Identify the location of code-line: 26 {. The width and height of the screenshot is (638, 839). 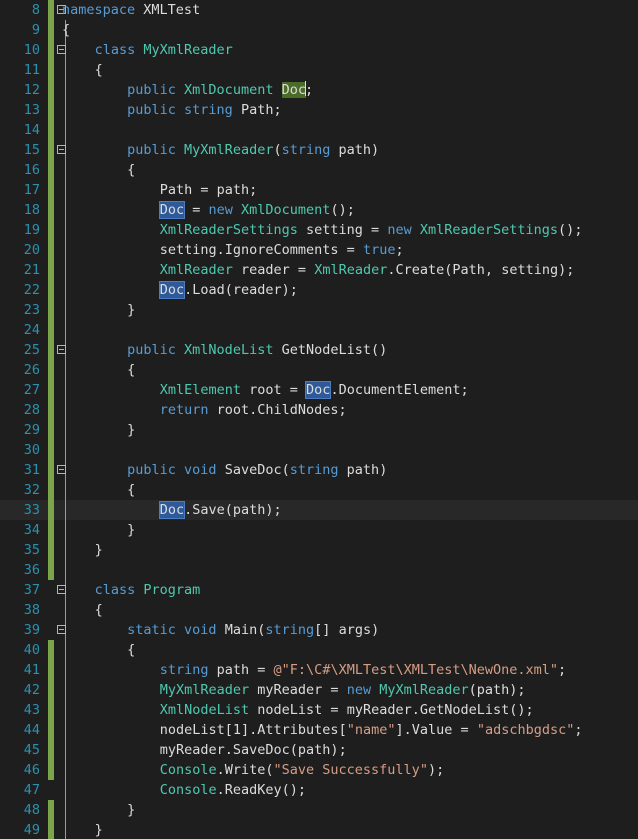
(319, 370).